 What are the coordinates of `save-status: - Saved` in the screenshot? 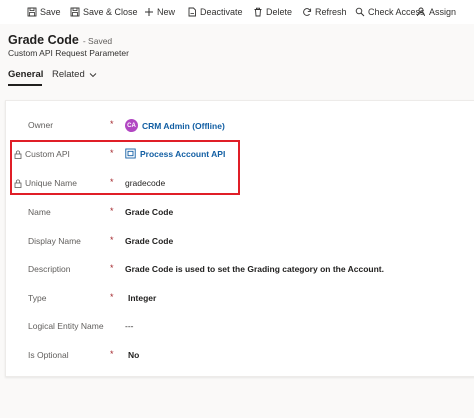 It's located at (97, 41).